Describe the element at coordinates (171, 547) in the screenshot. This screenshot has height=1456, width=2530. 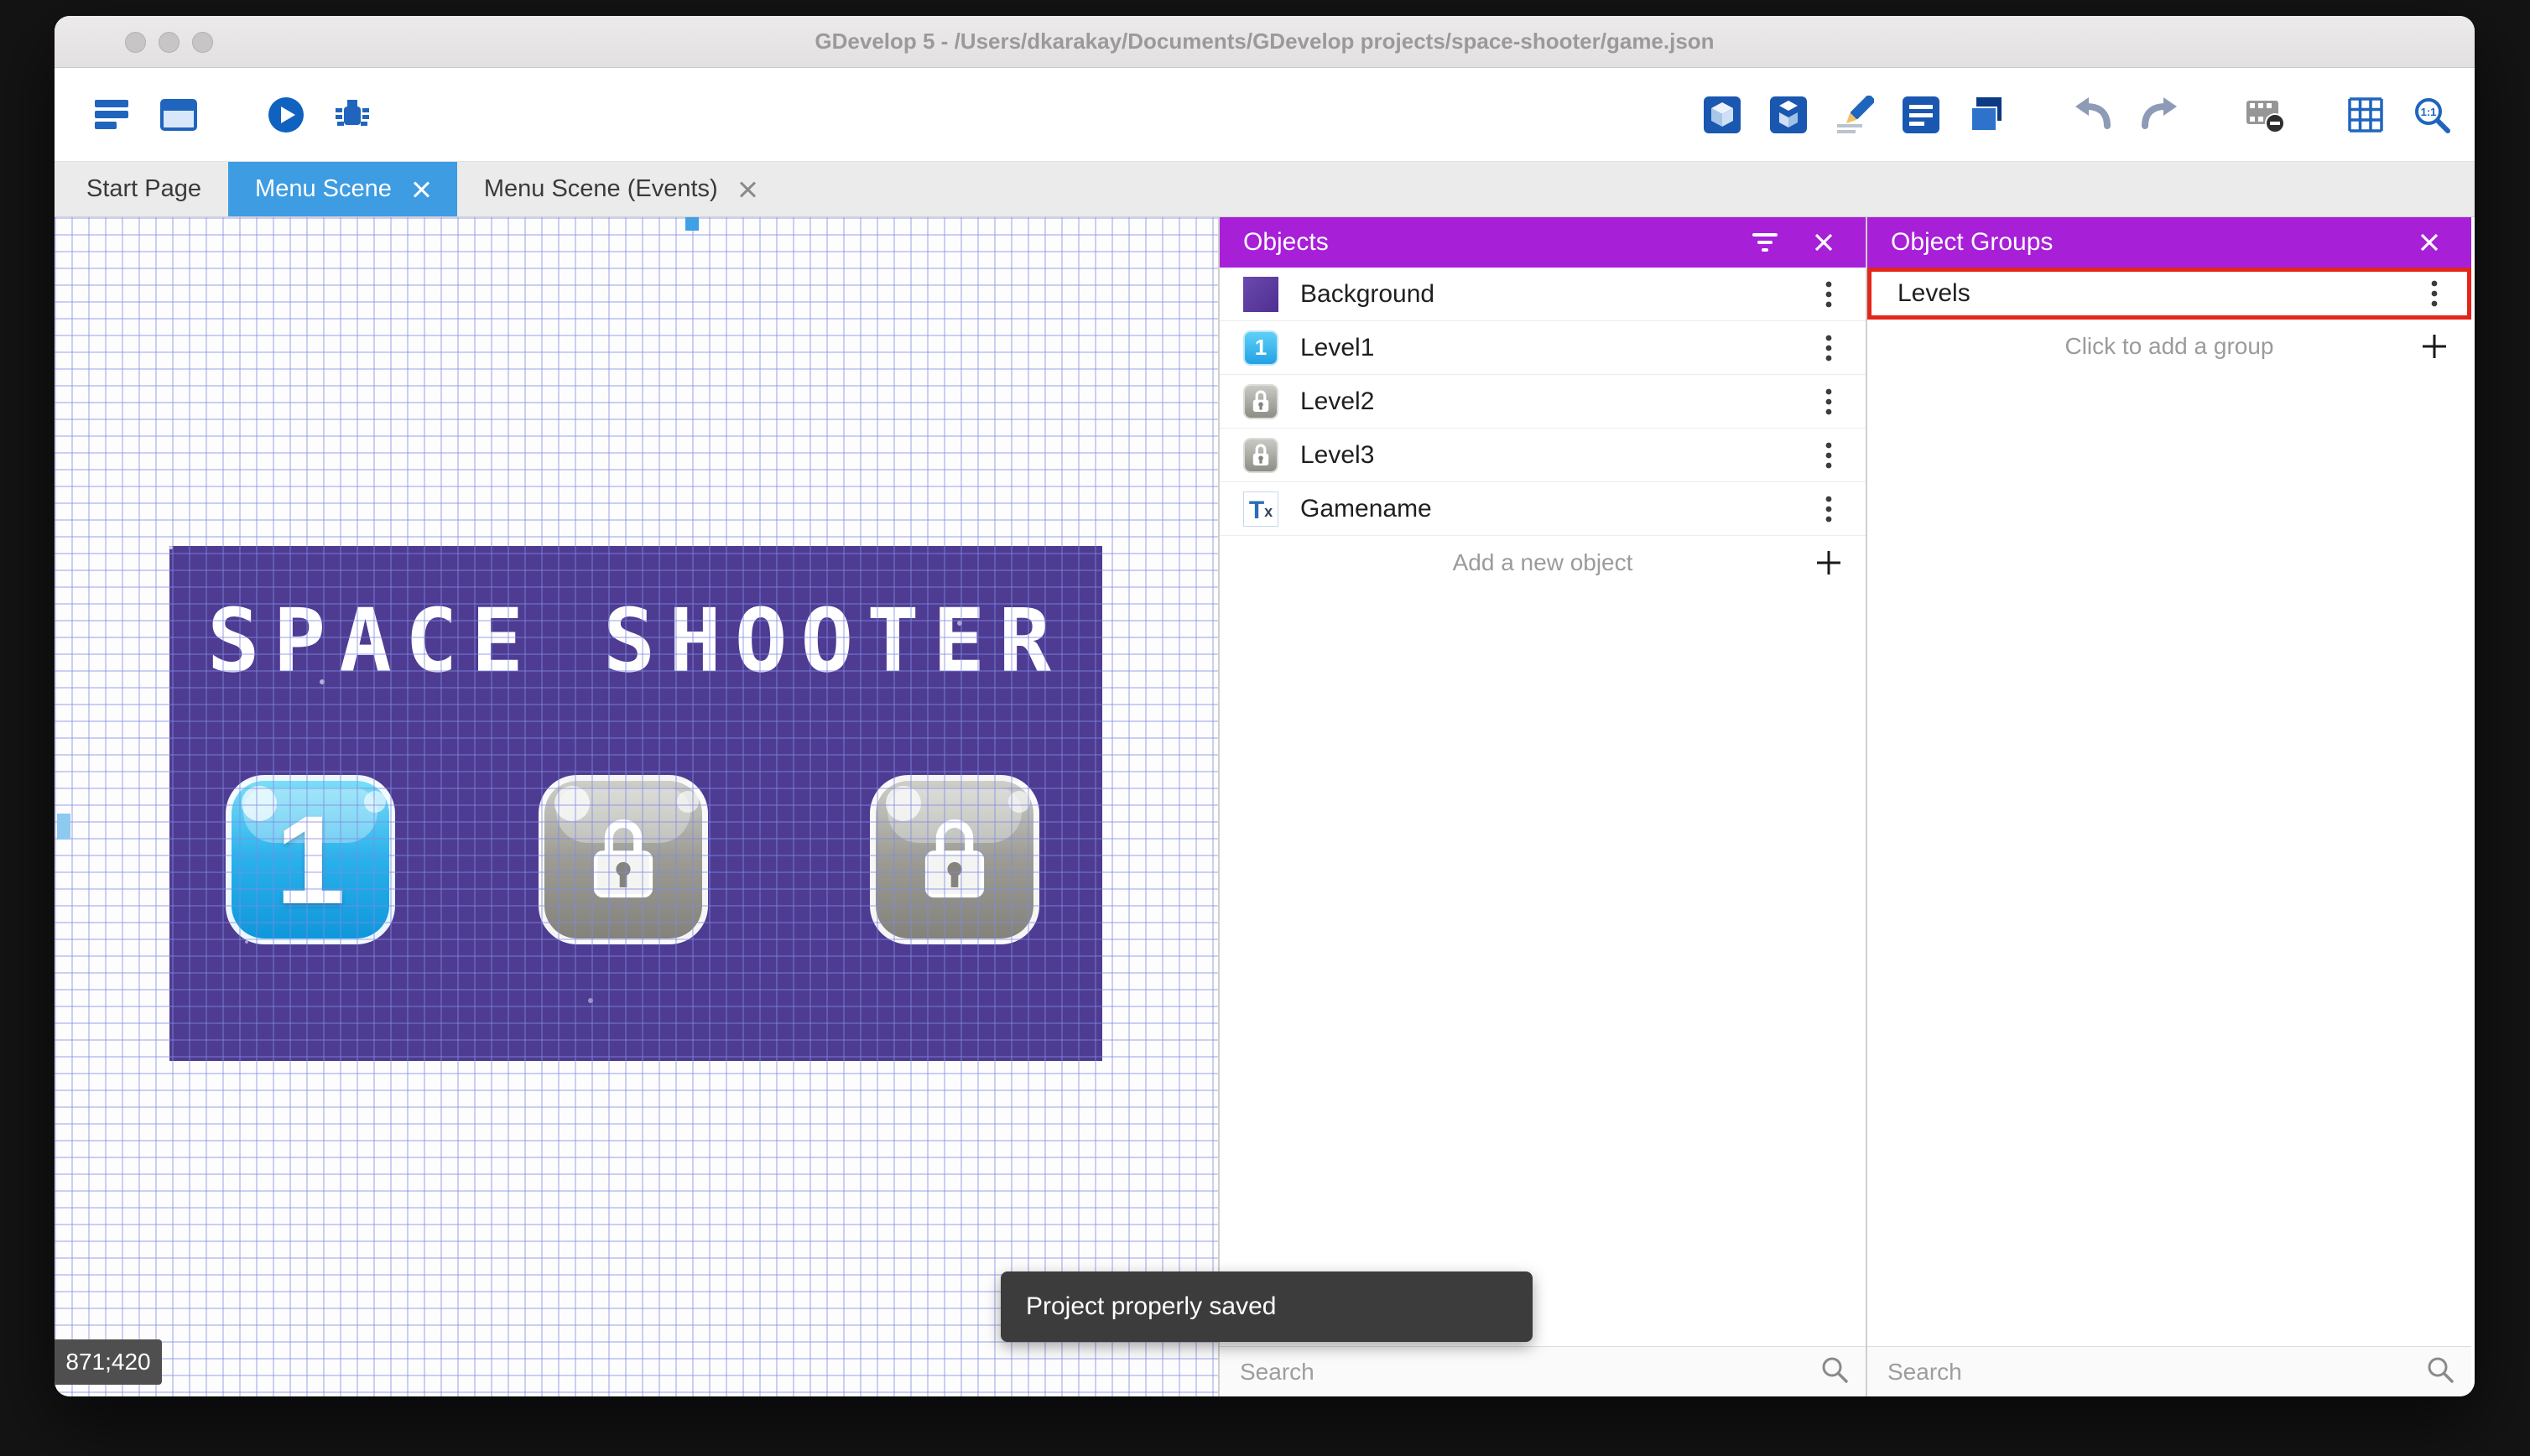
I see `scene-stars` at that location.